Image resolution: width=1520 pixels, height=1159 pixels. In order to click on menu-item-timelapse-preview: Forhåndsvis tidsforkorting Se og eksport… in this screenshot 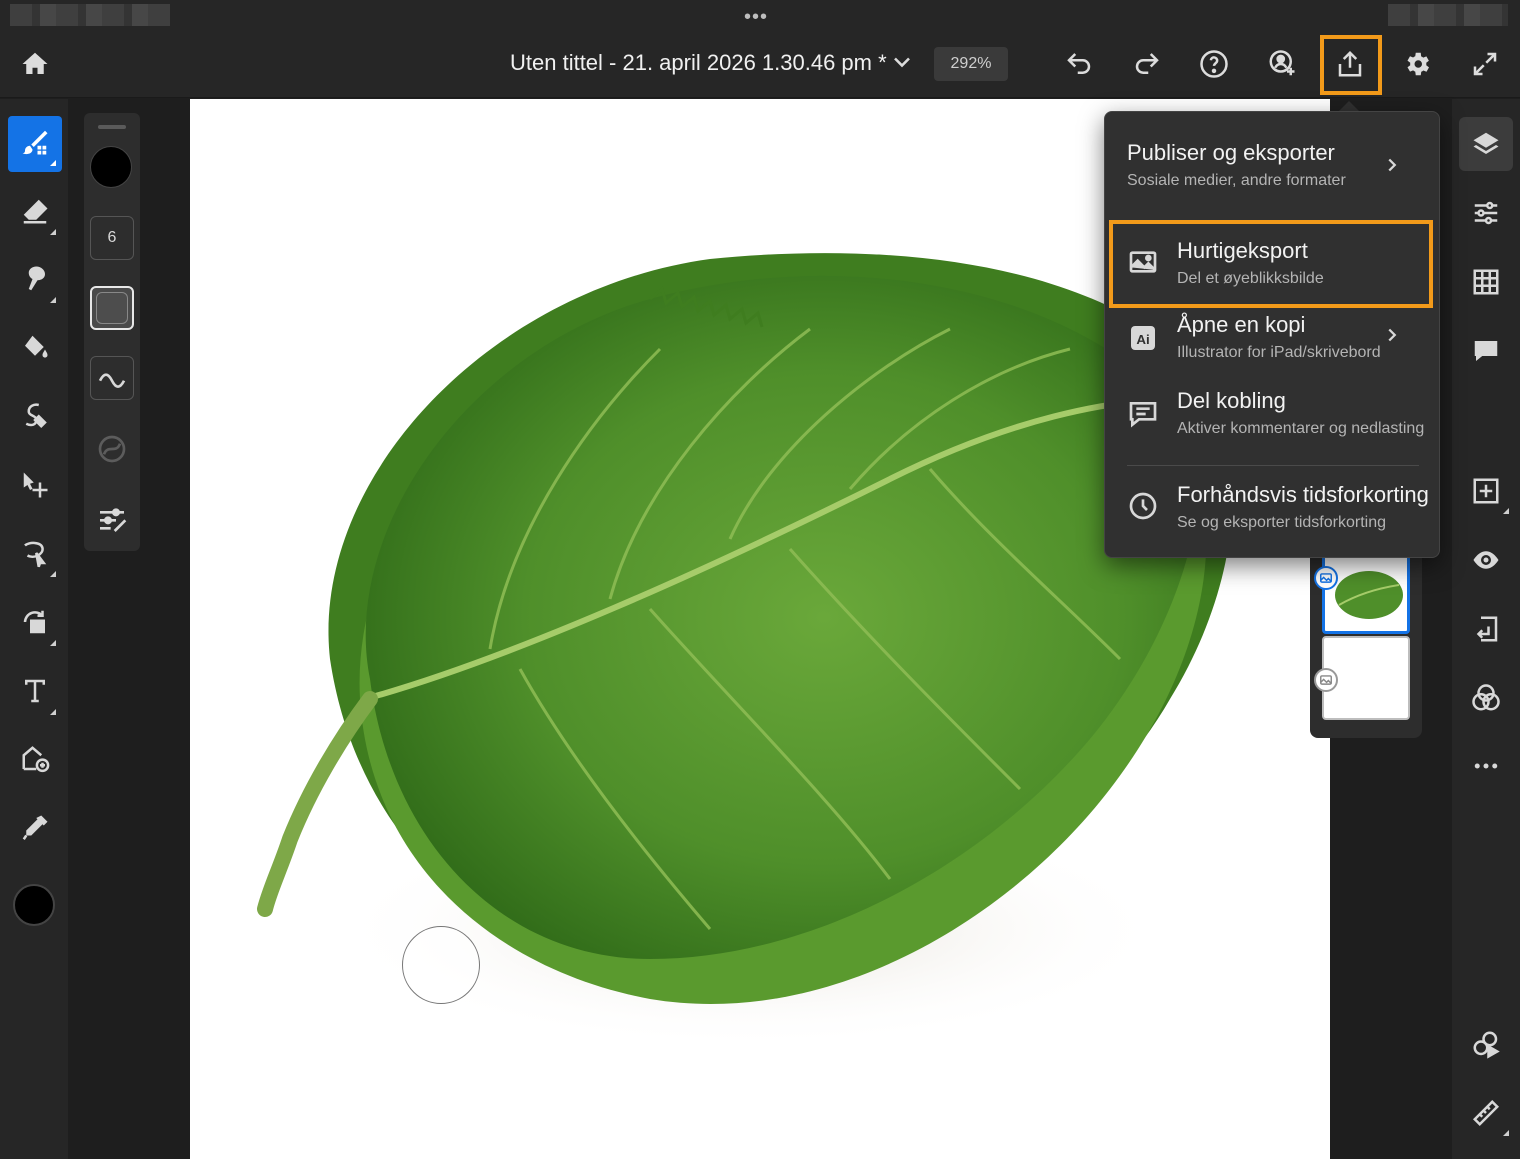, I will do `click(1272, 512)`.